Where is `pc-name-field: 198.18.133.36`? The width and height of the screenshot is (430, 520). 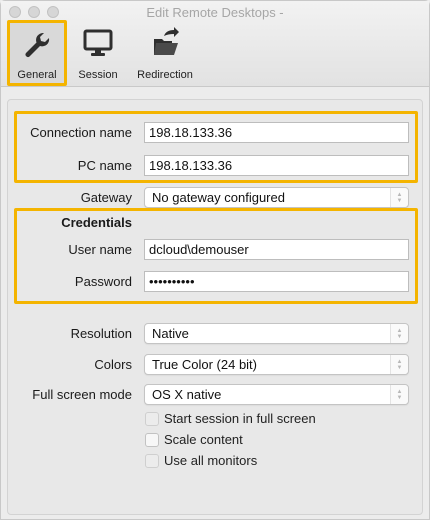 pc-name-field: 198.18.133.36 is located at coordinates (276, 165).